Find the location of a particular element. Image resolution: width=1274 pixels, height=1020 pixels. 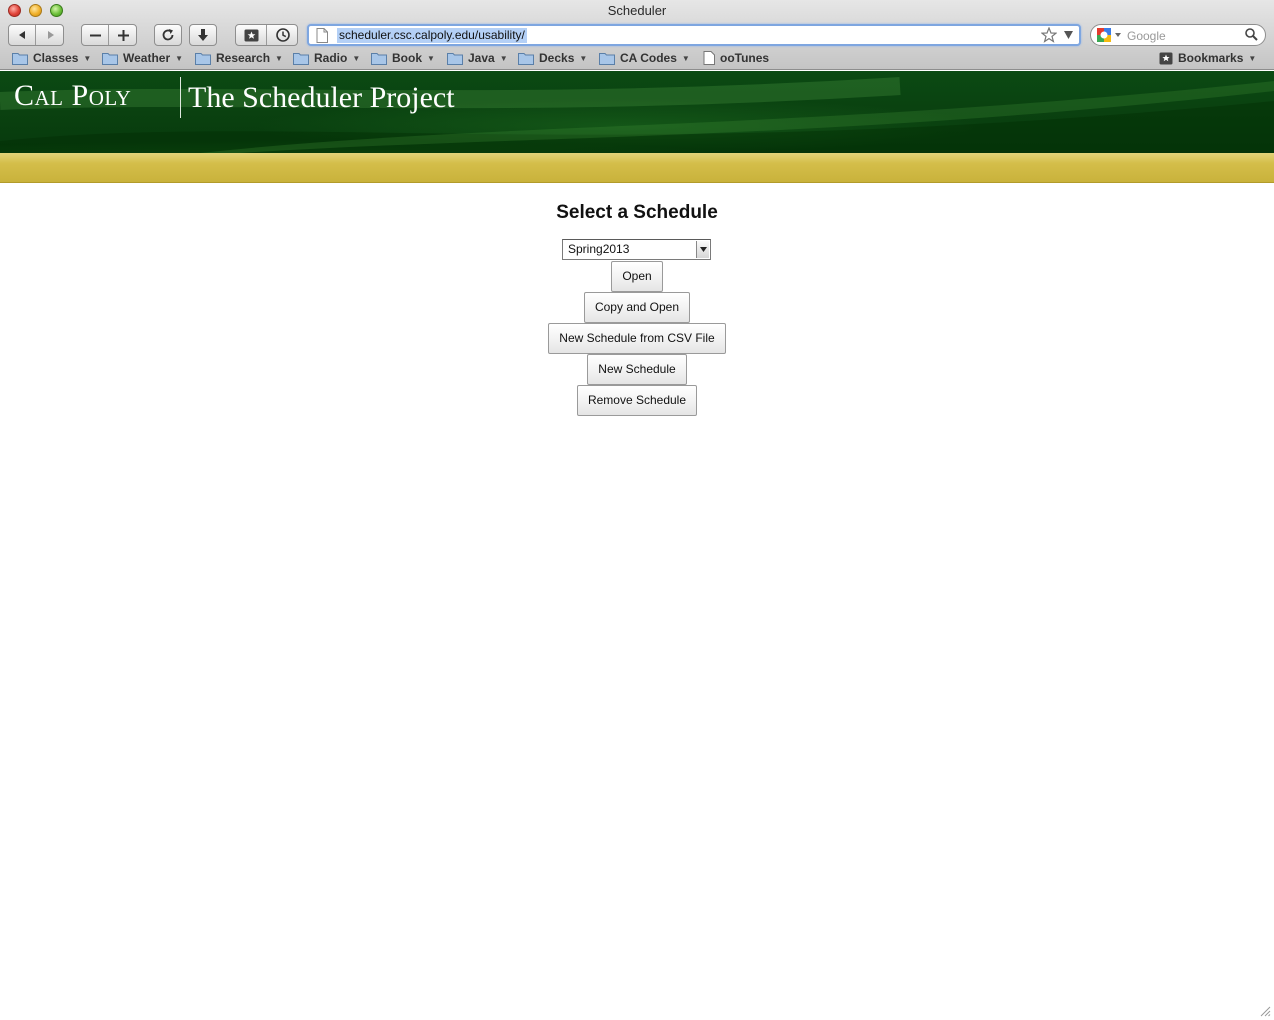

bookmark-folder-decks: Decks ▼ is located at coordinates (552, 58).